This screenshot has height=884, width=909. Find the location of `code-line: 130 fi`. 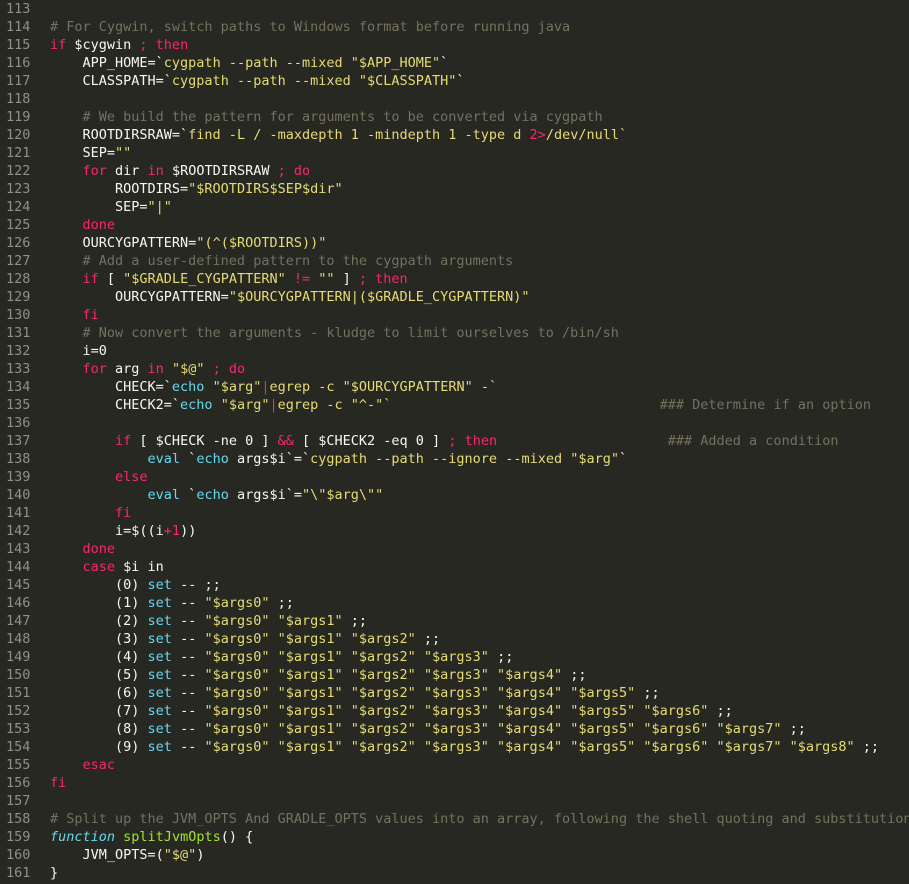

code-line: 130 fi is located at coordinates (454, 315).